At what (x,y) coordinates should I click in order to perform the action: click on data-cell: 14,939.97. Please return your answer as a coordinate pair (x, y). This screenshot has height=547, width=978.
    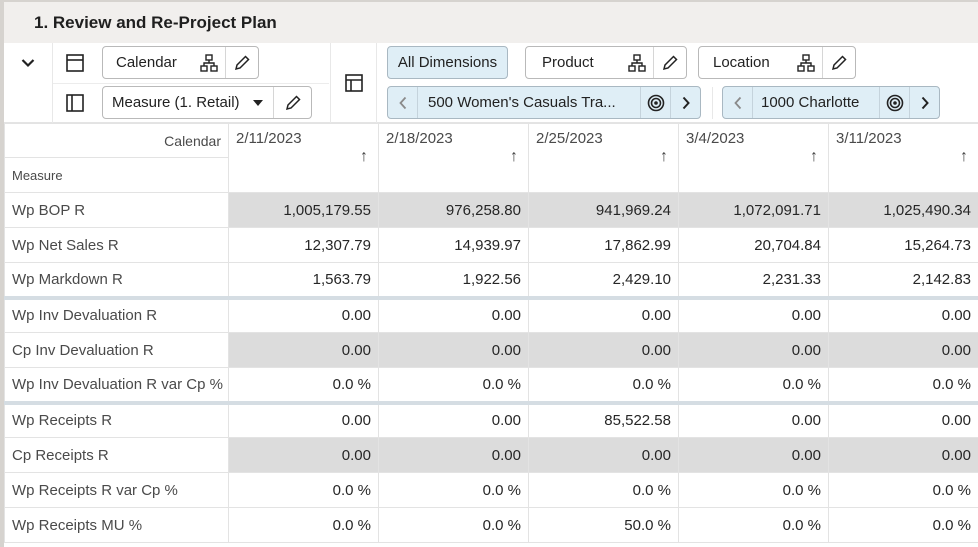
    Looking at the image, I should click on (453, 245).